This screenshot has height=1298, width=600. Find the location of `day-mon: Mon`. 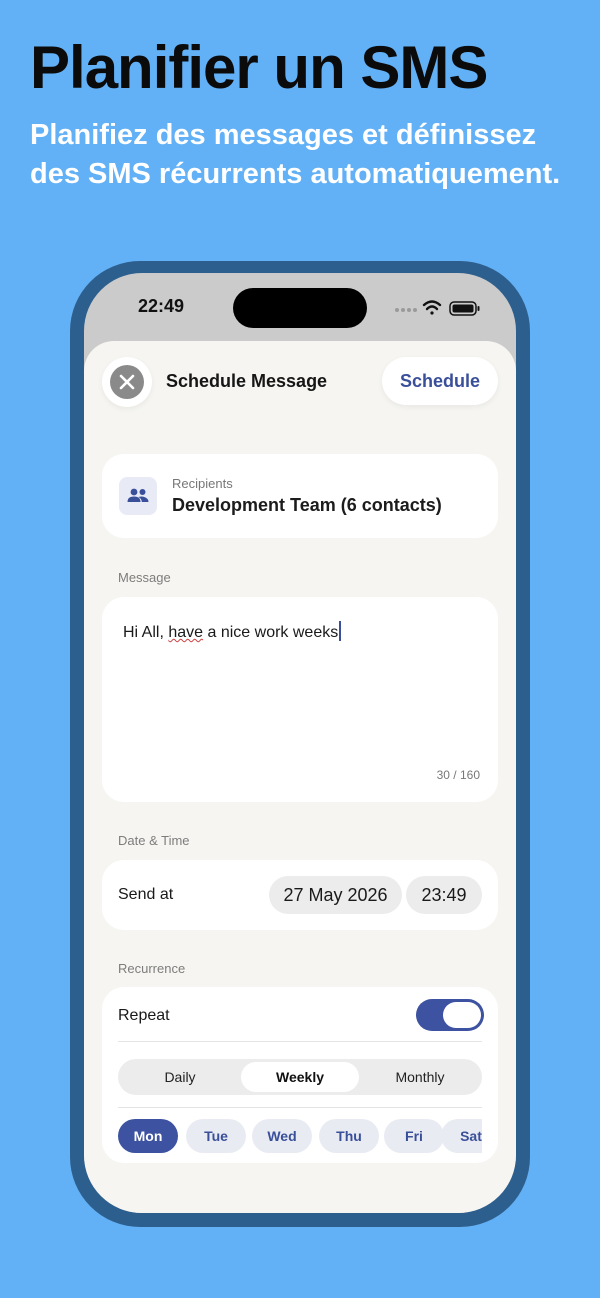

day-mon: Mon is located at coordinates (148, 1136).